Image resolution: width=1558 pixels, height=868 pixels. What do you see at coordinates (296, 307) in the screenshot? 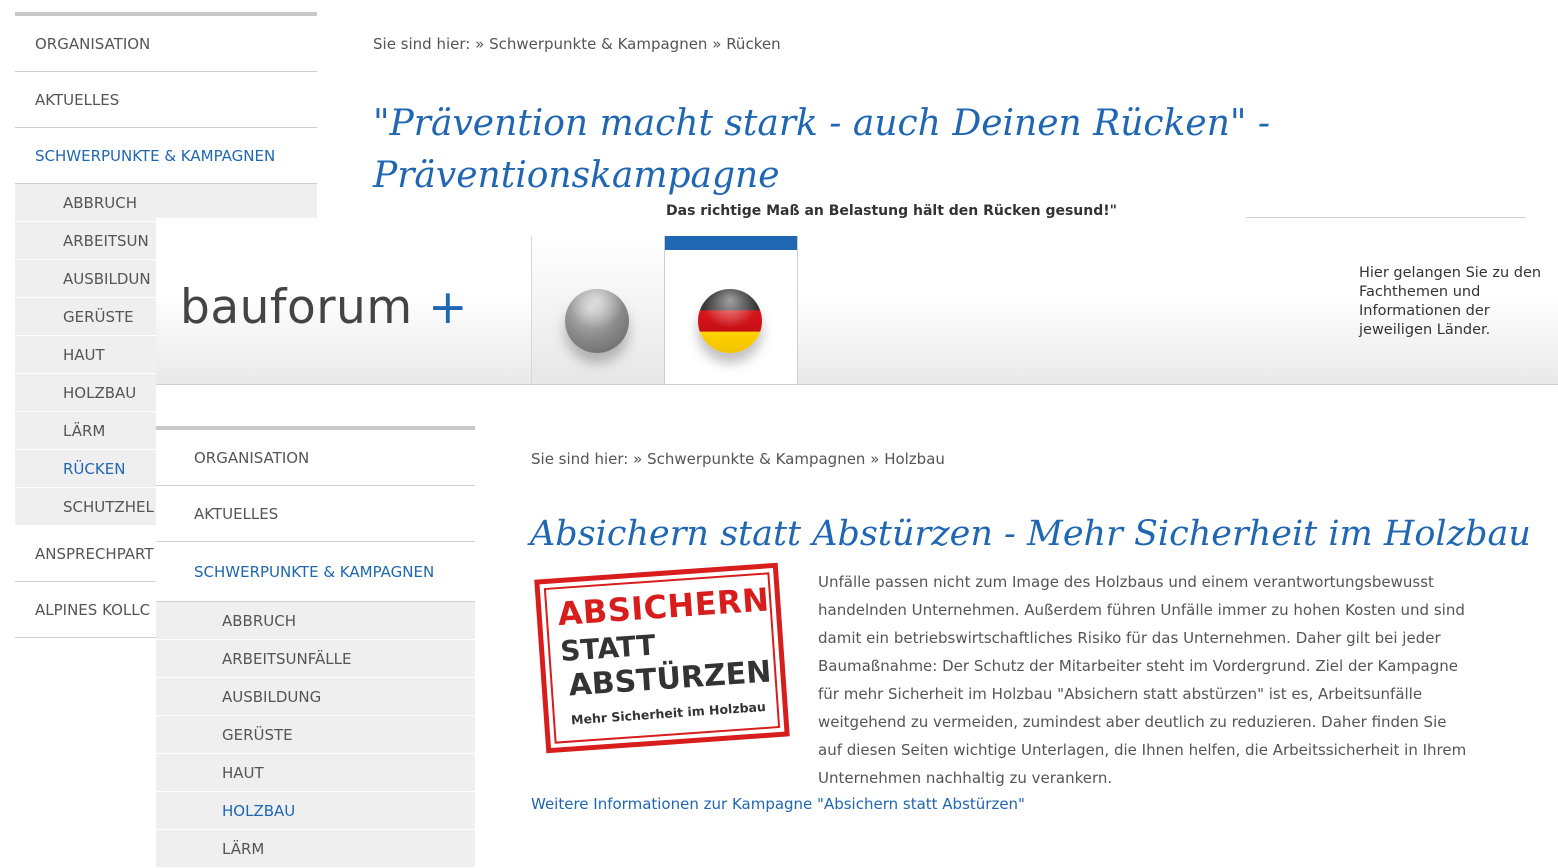
I see `logo-text: bauforum` at bounding box center [296, 307].